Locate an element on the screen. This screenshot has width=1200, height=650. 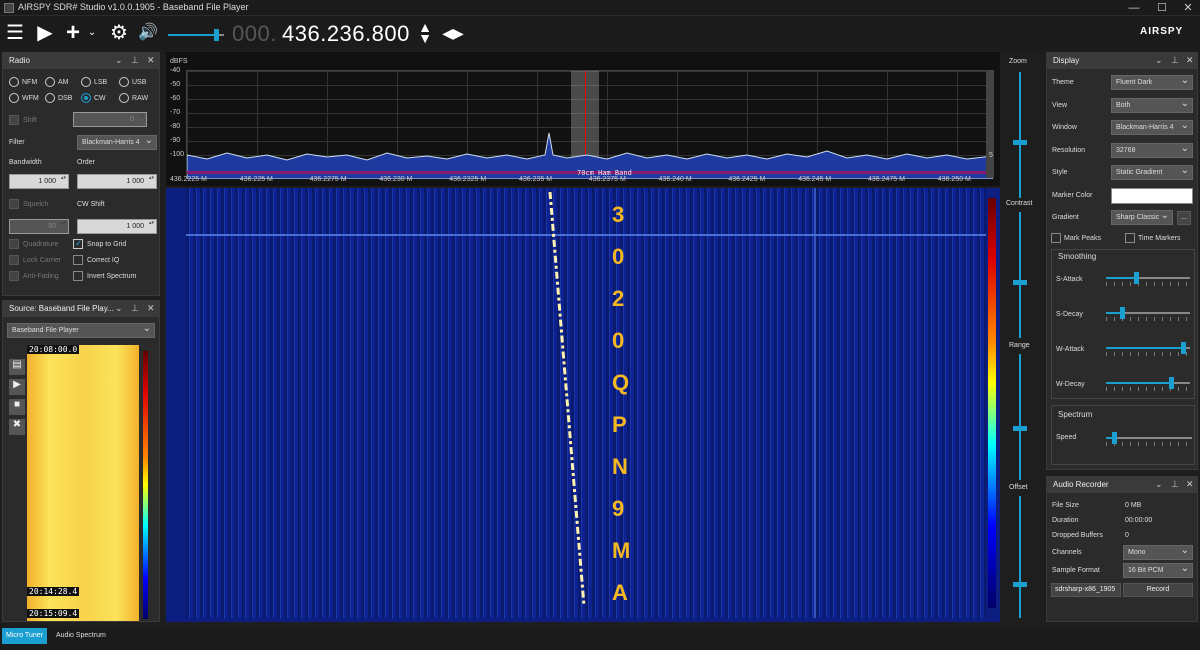
range-thumb is located at coordinates (1020, 428).